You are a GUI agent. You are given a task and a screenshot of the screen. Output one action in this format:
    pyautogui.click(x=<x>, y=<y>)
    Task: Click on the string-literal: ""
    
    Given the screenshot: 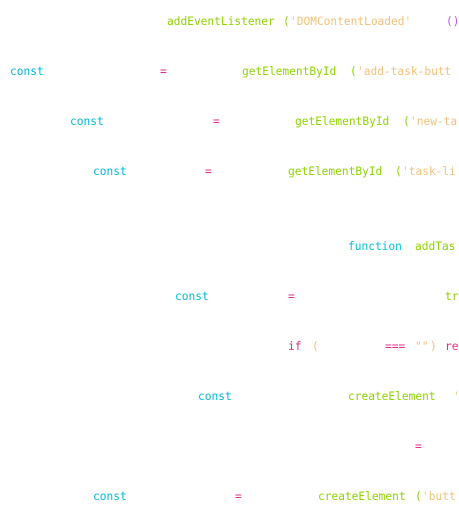 What is the action you would take?
    pyautogui.click(x=422, y=346)
    